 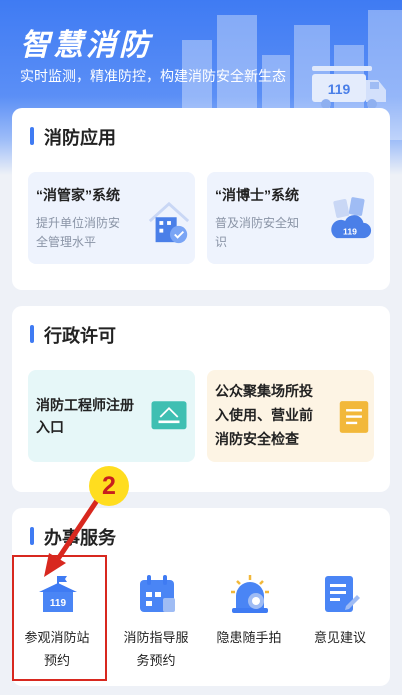 I want to click on alarm-camera-icon, so click(x=250, y=594).